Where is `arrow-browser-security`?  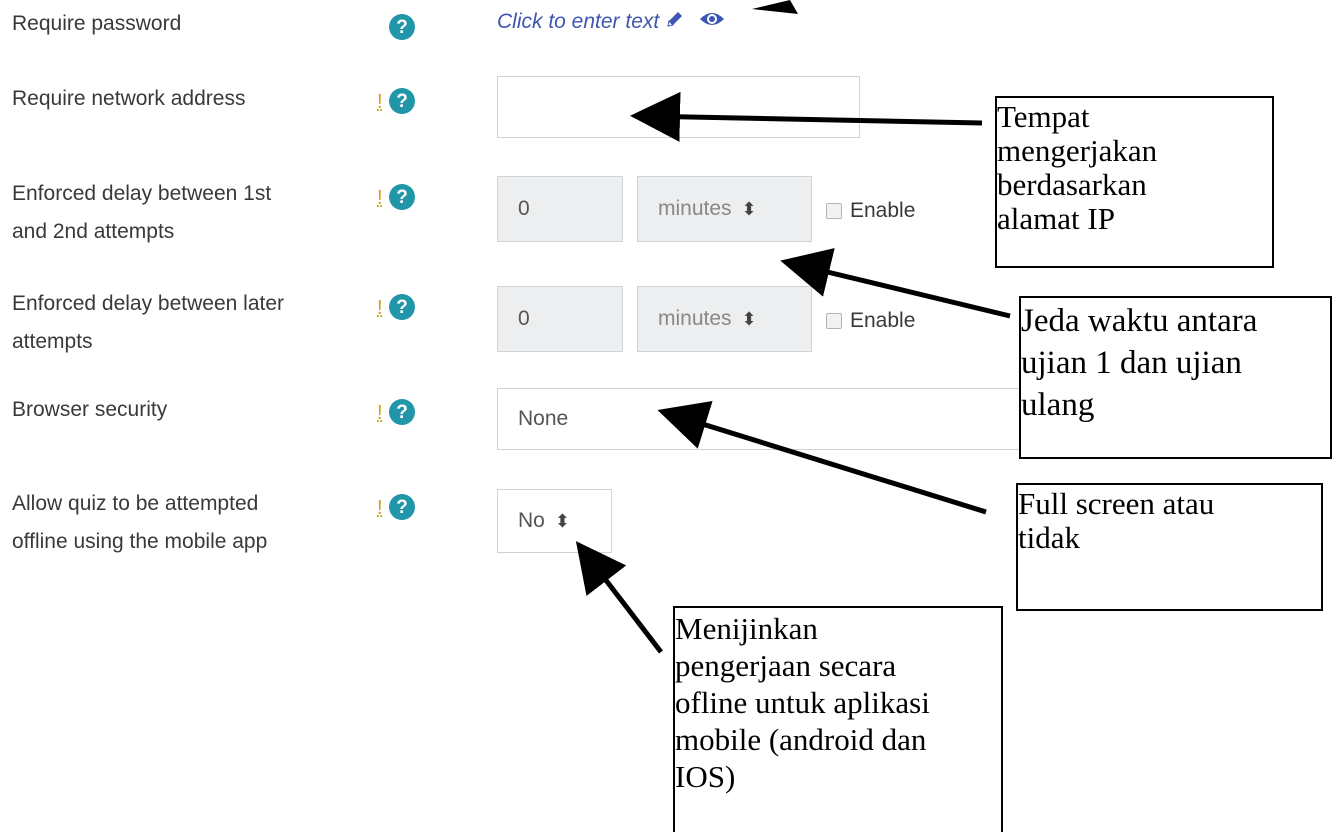 arrow-browser-security is located at coordinates (822, 457).